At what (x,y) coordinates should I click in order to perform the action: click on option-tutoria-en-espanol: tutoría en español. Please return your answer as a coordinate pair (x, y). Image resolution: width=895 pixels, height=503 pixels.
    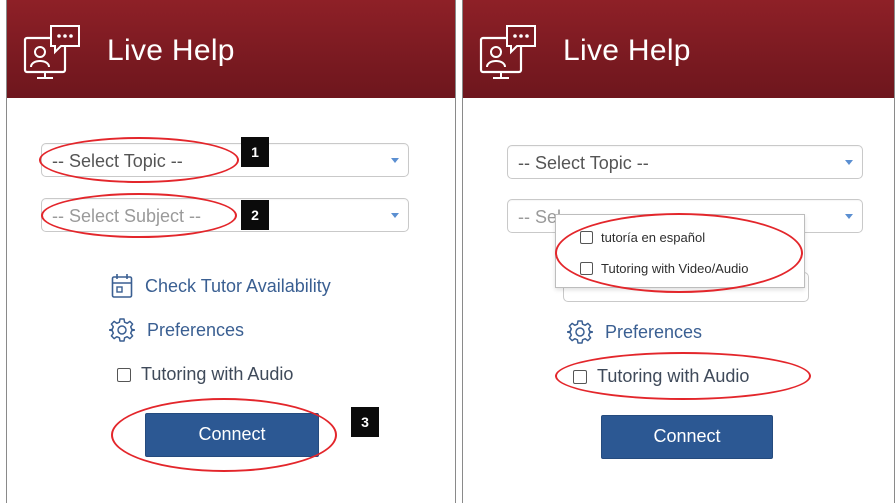
    Looking at the image, I should click on (642, 237).